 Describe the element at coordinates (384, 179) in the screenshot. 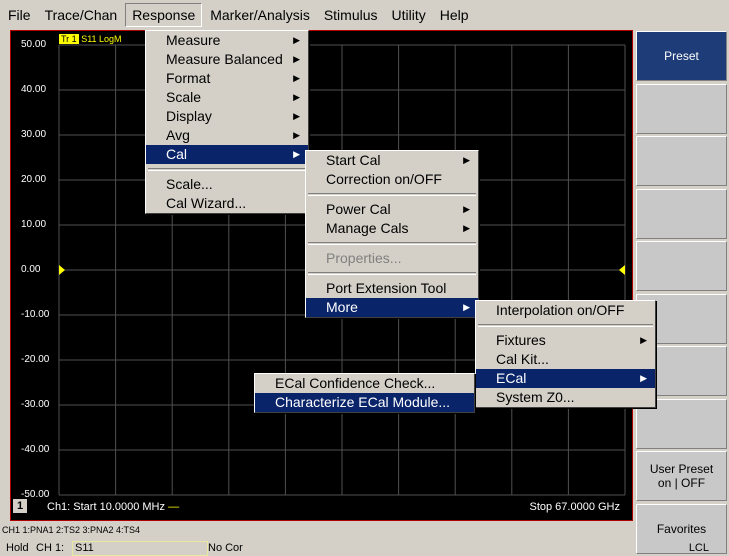

I see `menu-item-label: Correction on/OFF` at that location.